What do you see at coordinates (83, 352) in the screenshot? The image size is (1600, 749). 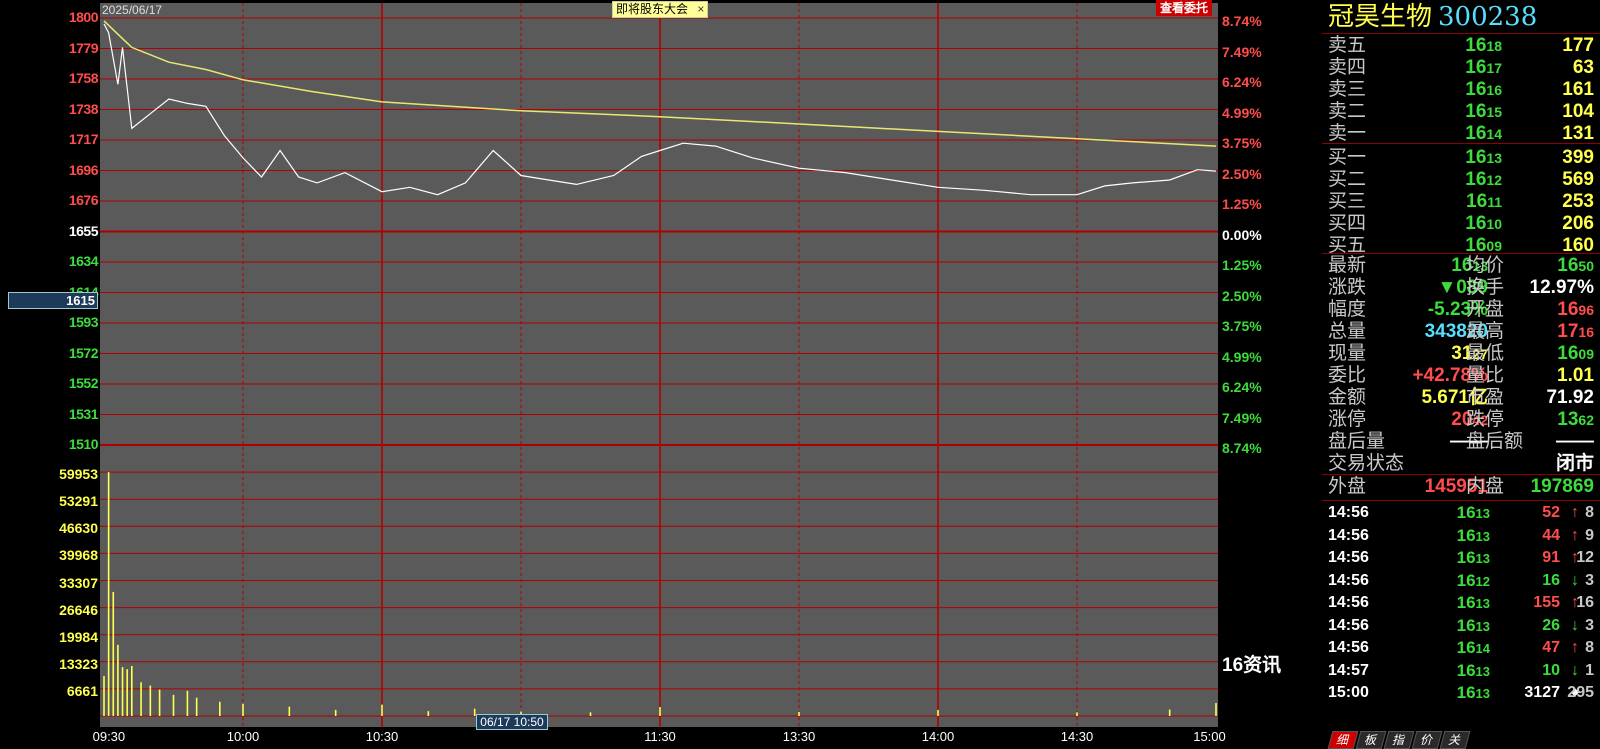 I see `price-tick-label: 1572` at bounding box center [83, 352].